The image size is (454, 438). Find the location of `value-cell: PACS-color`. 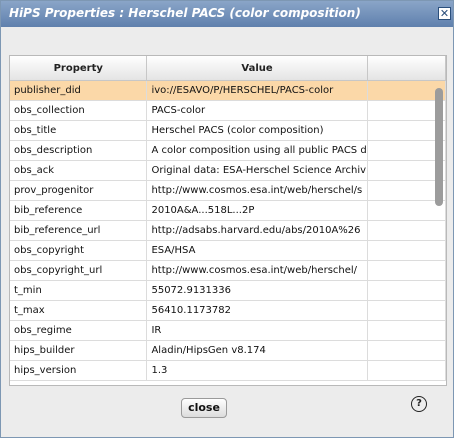

value-cell: PACS-color is located at coordinates (257, 110).